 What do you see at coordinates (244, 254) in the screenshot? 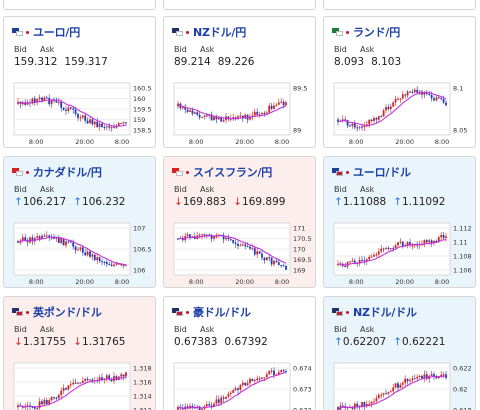
I see `candlestick-chart: 171170.5170169.51698:00 20:00 8:00` at bounding box center [244, 254].